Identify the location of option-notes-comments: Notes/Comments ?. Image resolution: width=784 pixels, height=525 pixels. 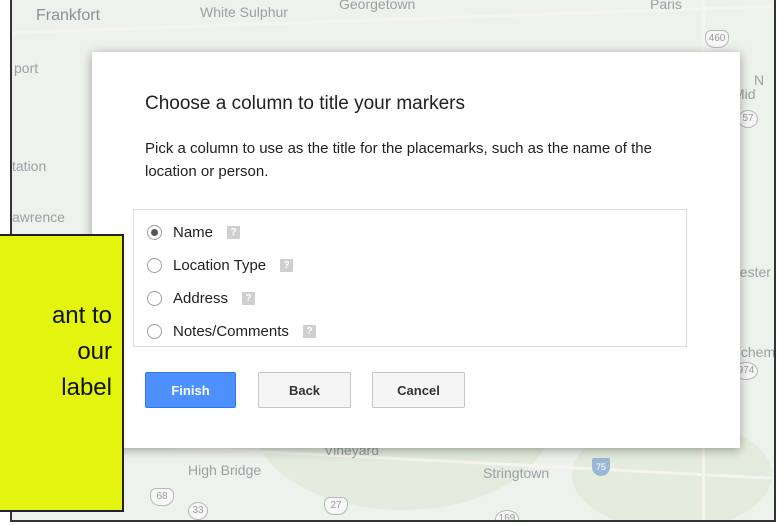
(231, 331).